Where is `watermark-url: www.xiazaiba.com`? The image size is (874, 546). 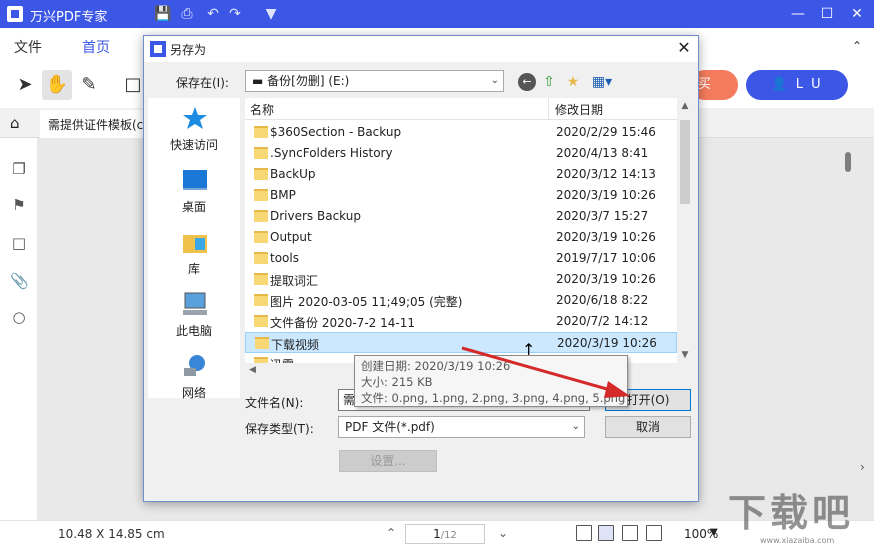 watermark-url: www.xiazaiba.com is located at coordinates (797, 540).